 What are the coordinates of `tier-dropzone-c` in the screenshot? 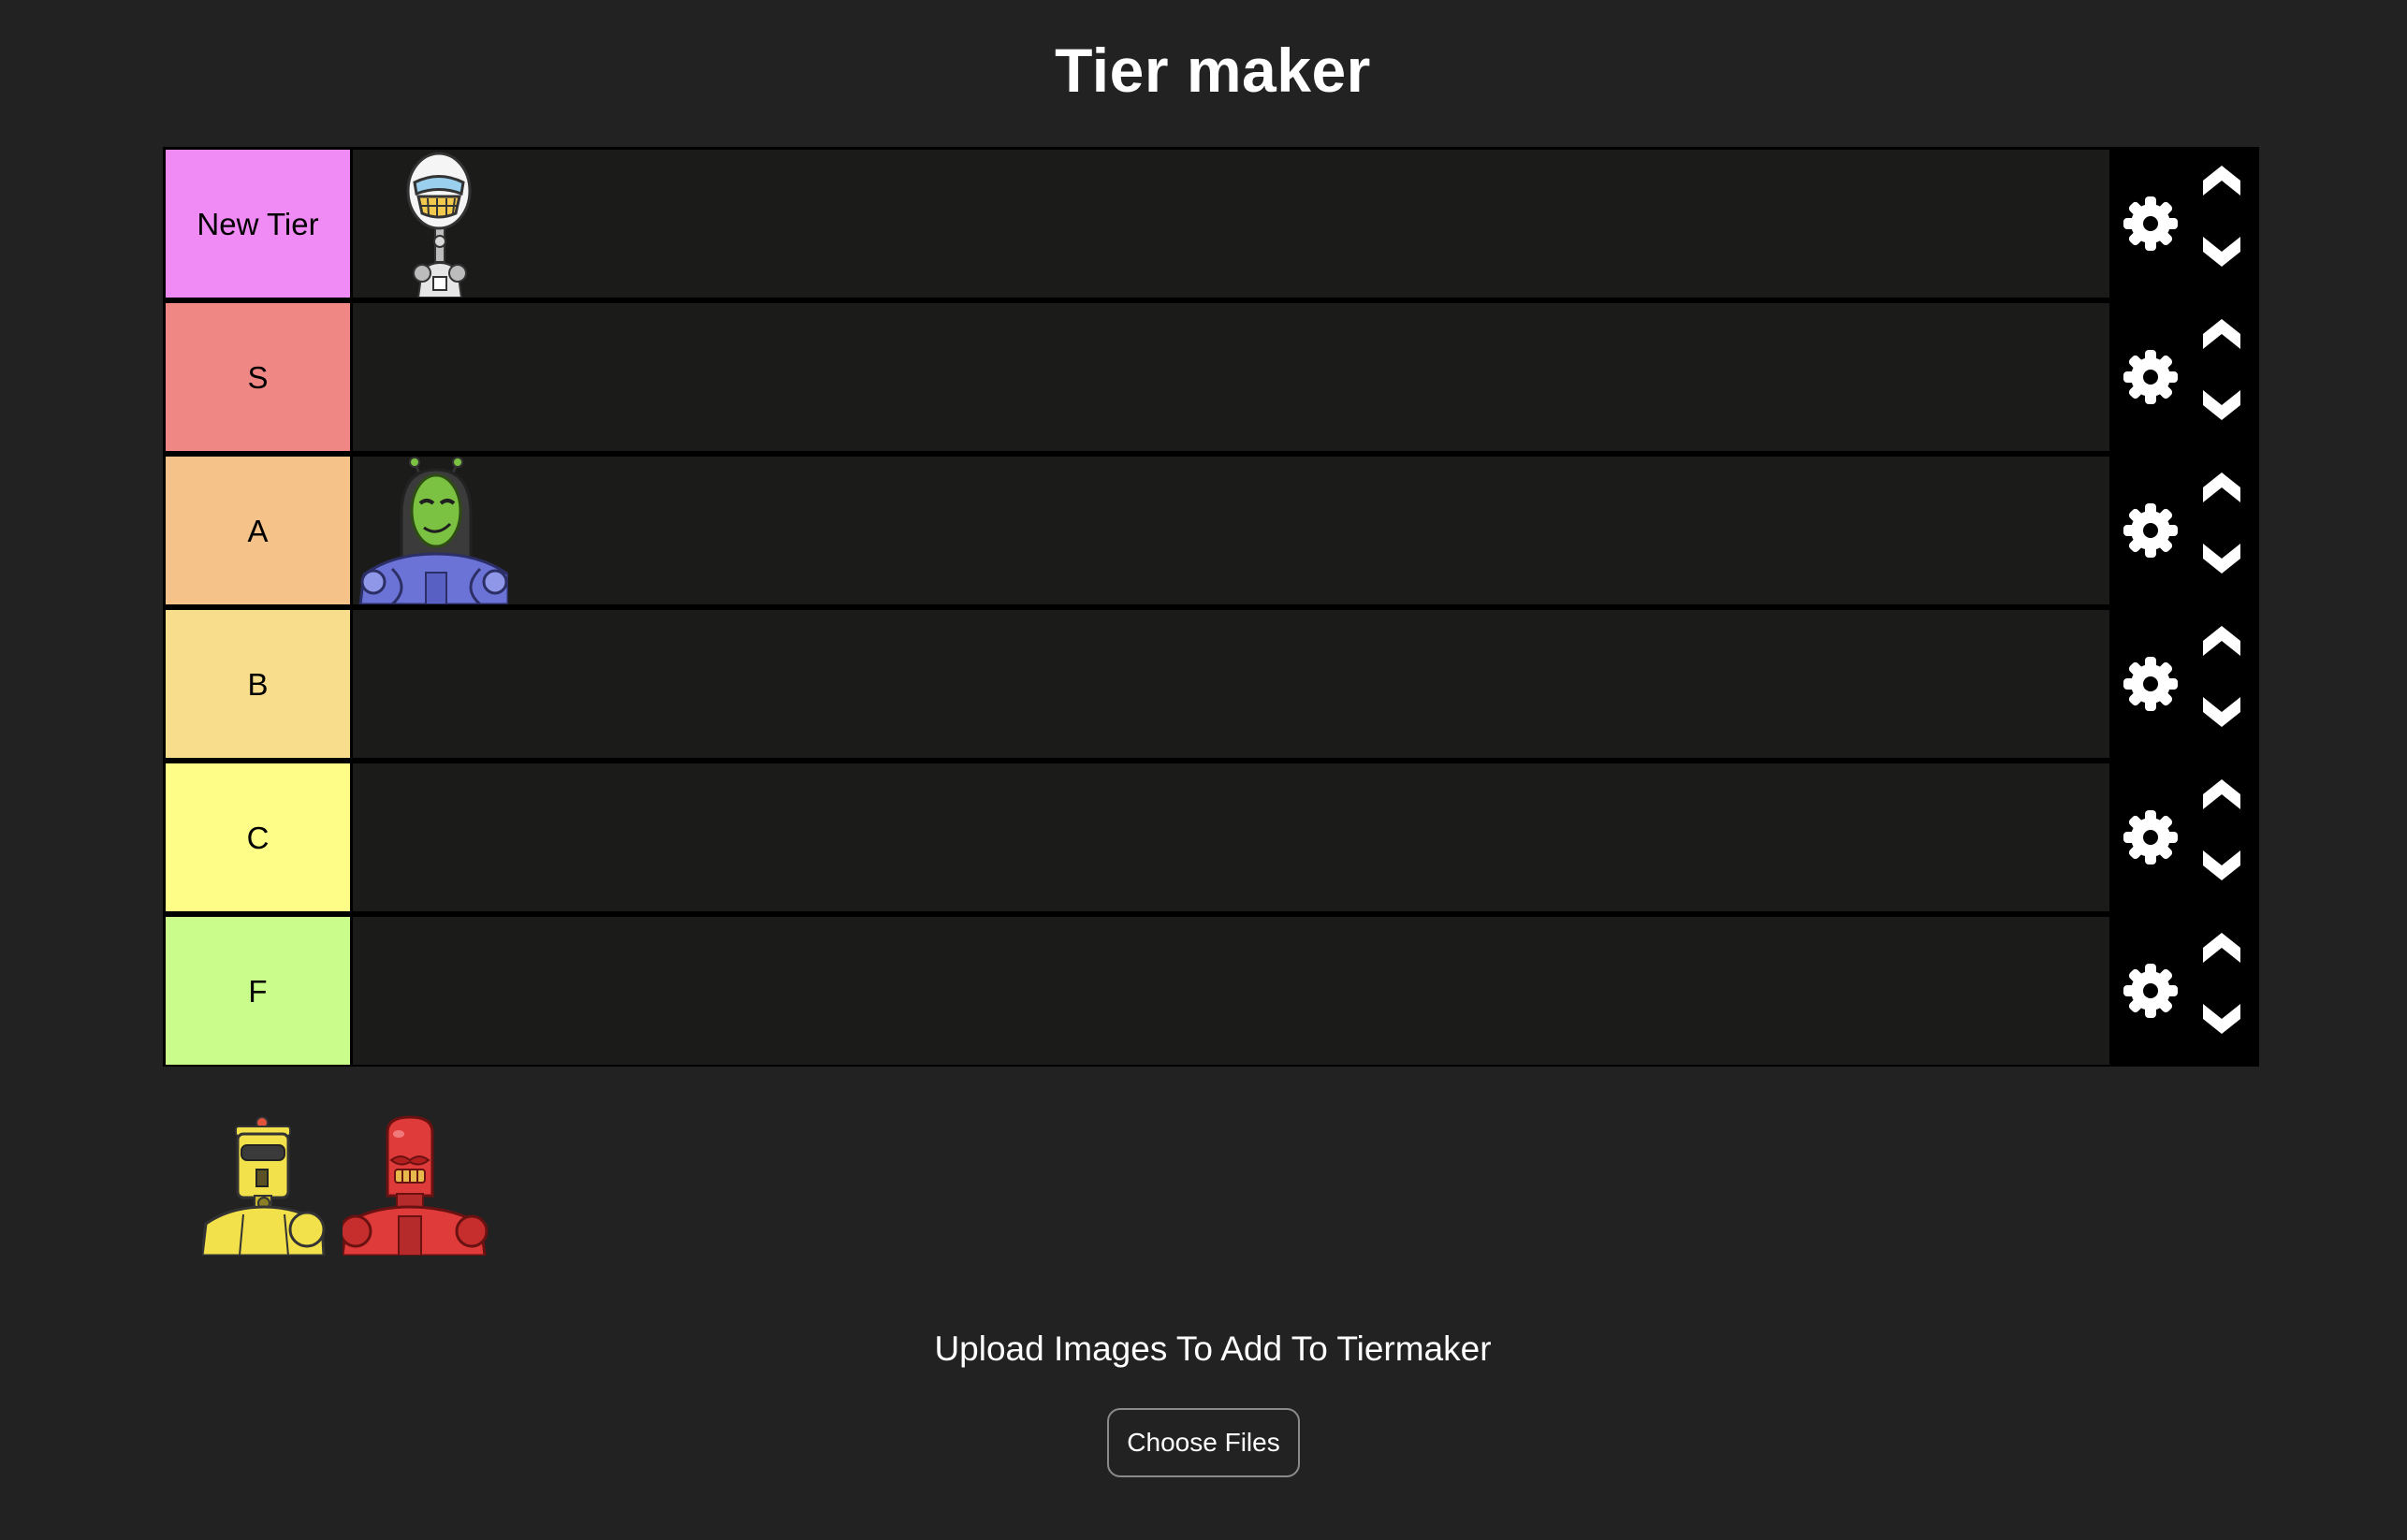 It's located at (1231, 837).